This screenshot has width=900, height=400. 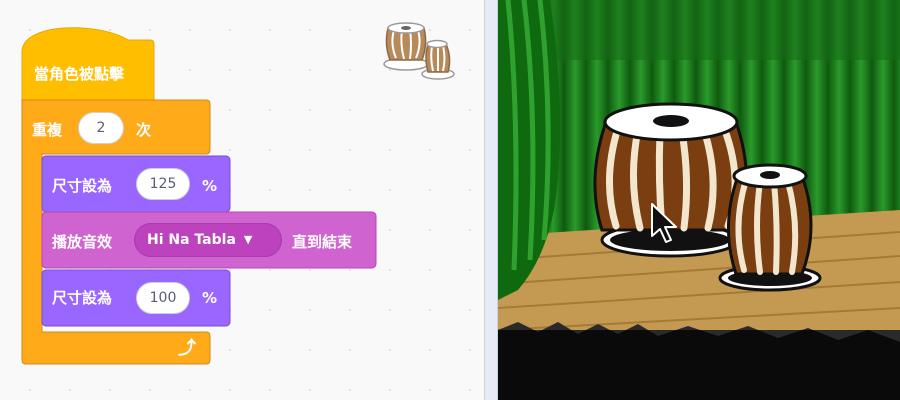 I want to click on play-sound-suffix: 直到結束, so click(x=322, y=242).